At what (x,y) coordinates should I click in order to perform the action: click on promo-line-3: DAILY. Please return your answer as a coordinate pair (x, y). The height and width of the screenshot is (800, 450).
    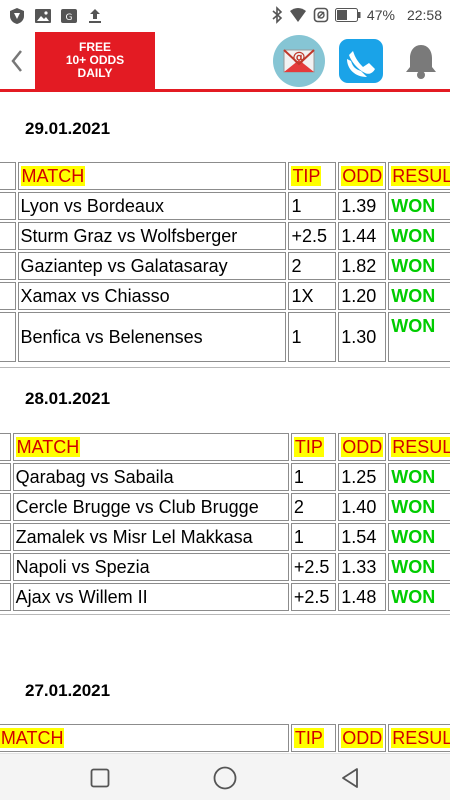
    Looking at the image, I should click on (95, 73).